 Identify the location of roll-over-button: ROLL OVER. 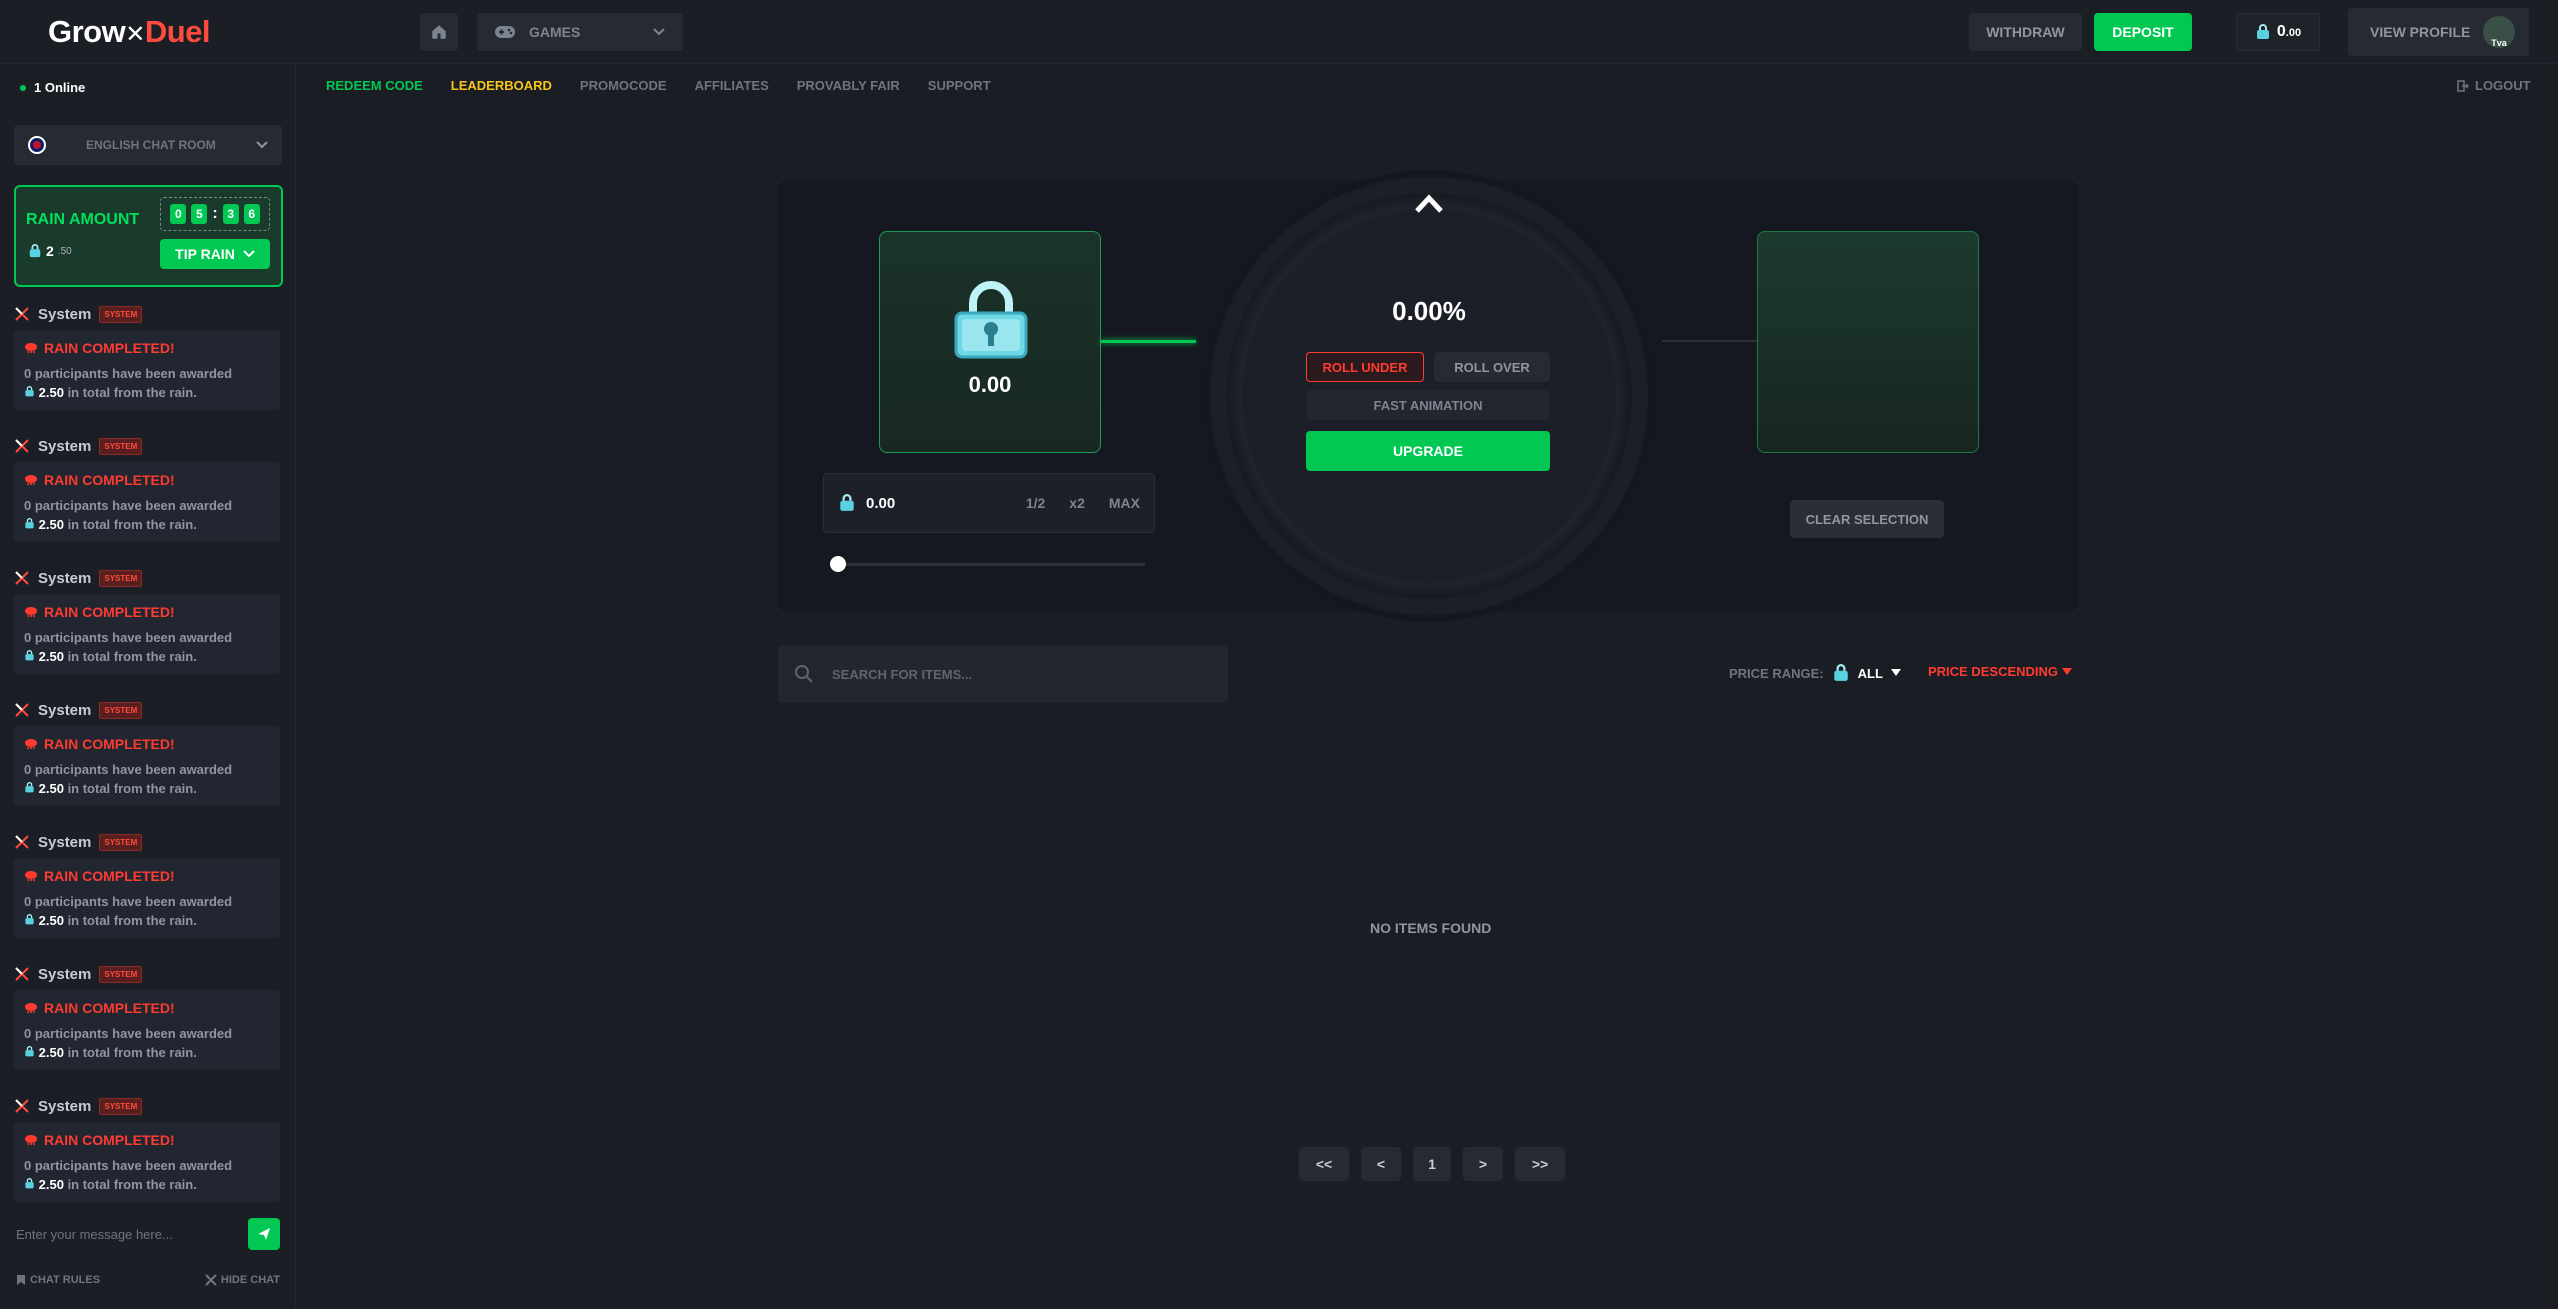
(1492, 367).